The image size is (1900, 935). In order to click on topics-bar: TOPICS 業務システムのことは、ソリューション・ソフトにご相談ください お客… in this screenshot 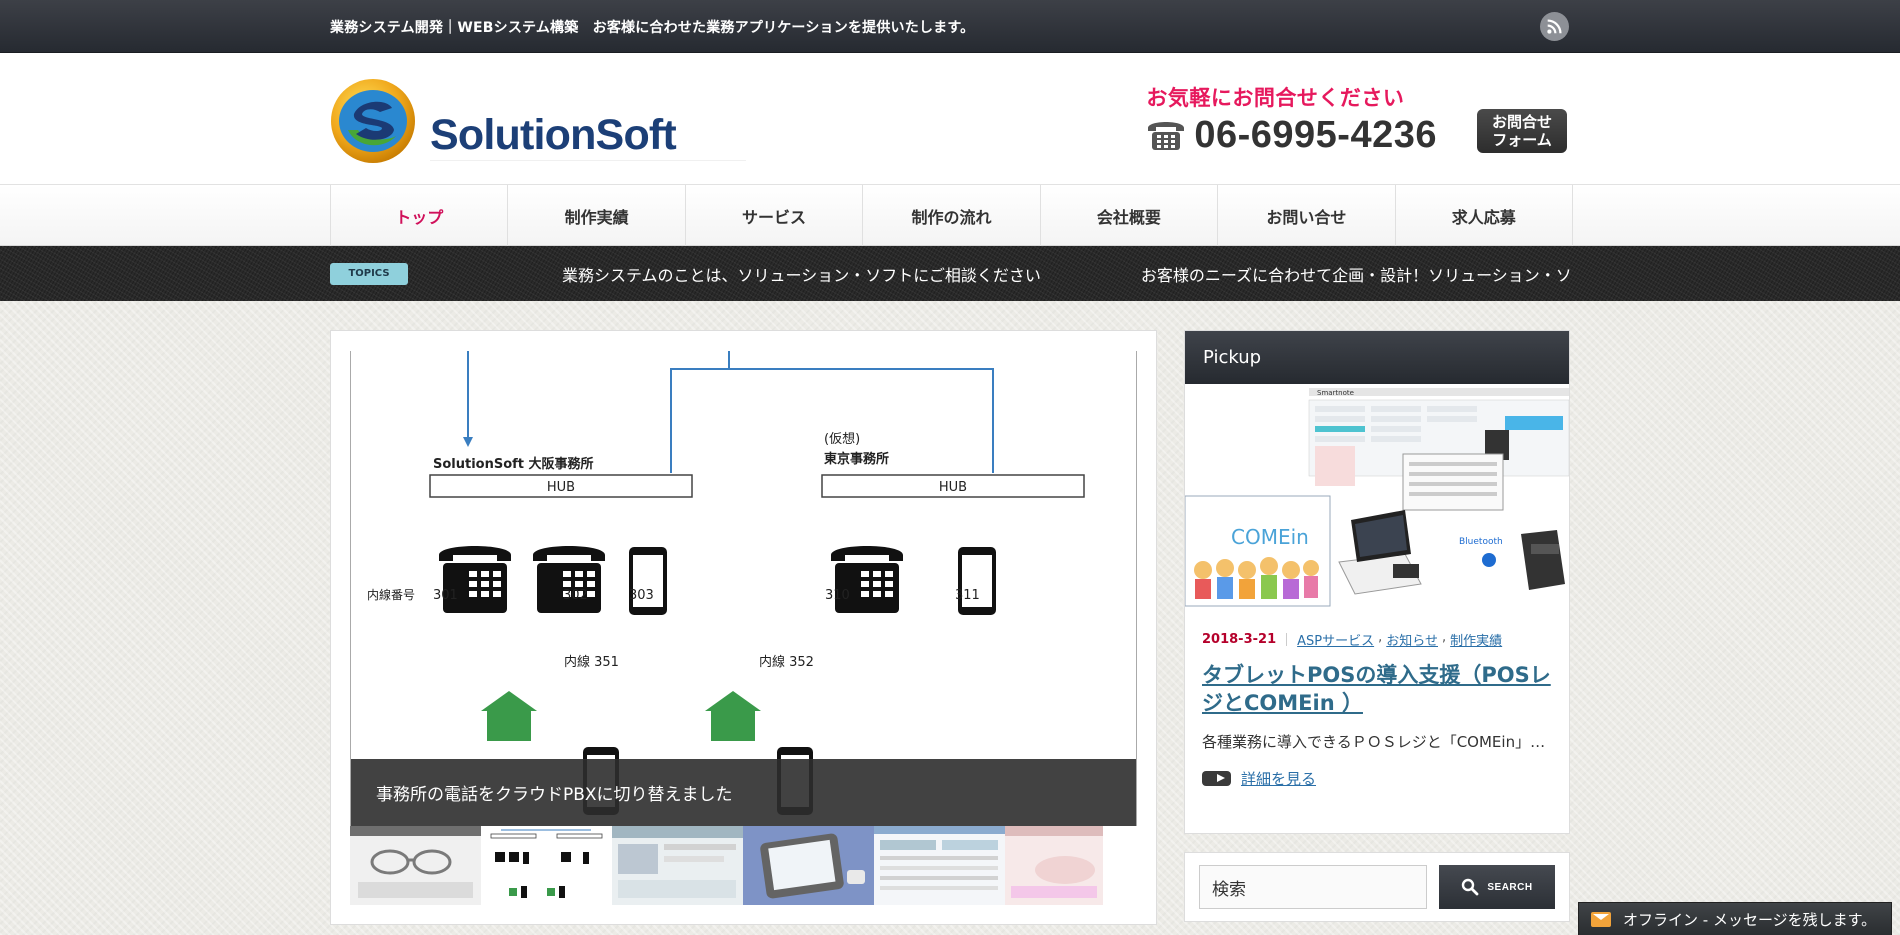, I will do `click(950, 273)`.